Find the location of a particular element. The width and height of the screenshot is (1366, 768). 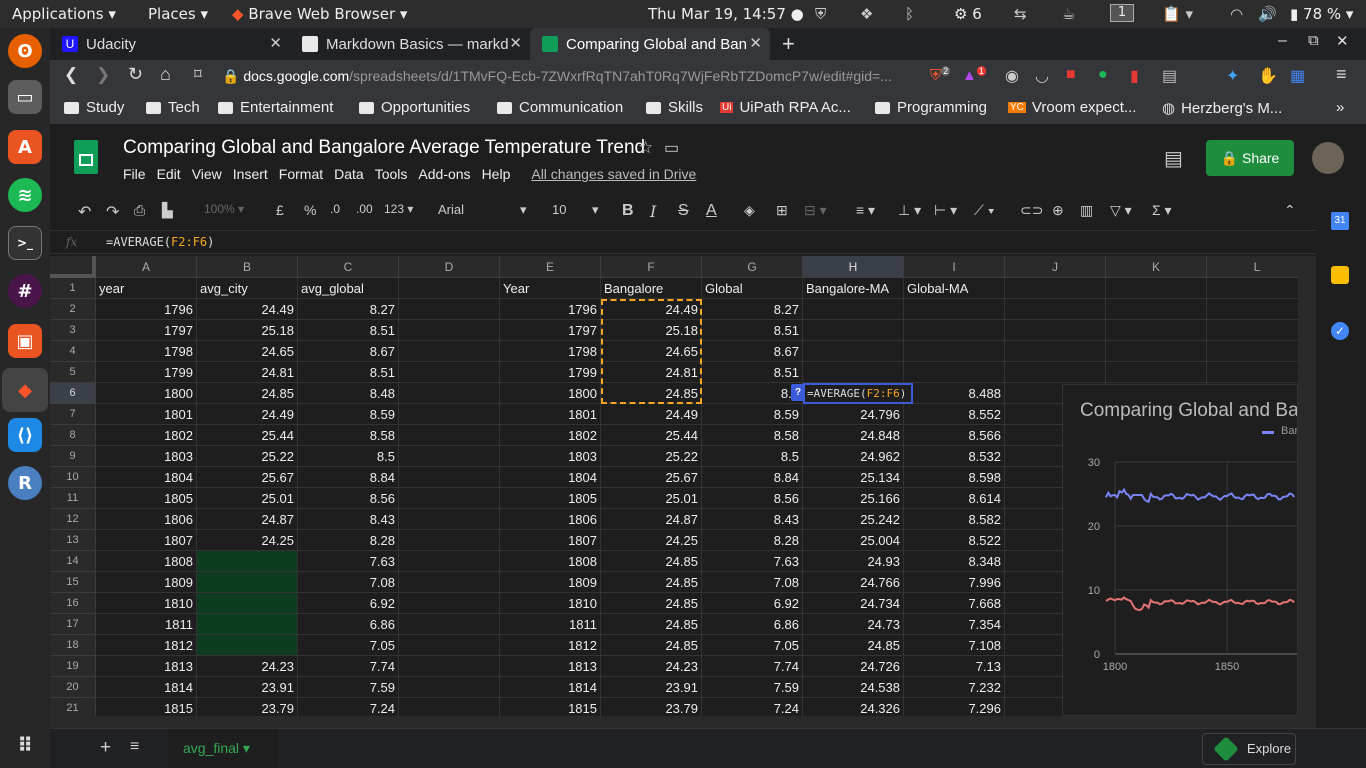

table-cell: 24.766 is located at coordinates (853, 582).